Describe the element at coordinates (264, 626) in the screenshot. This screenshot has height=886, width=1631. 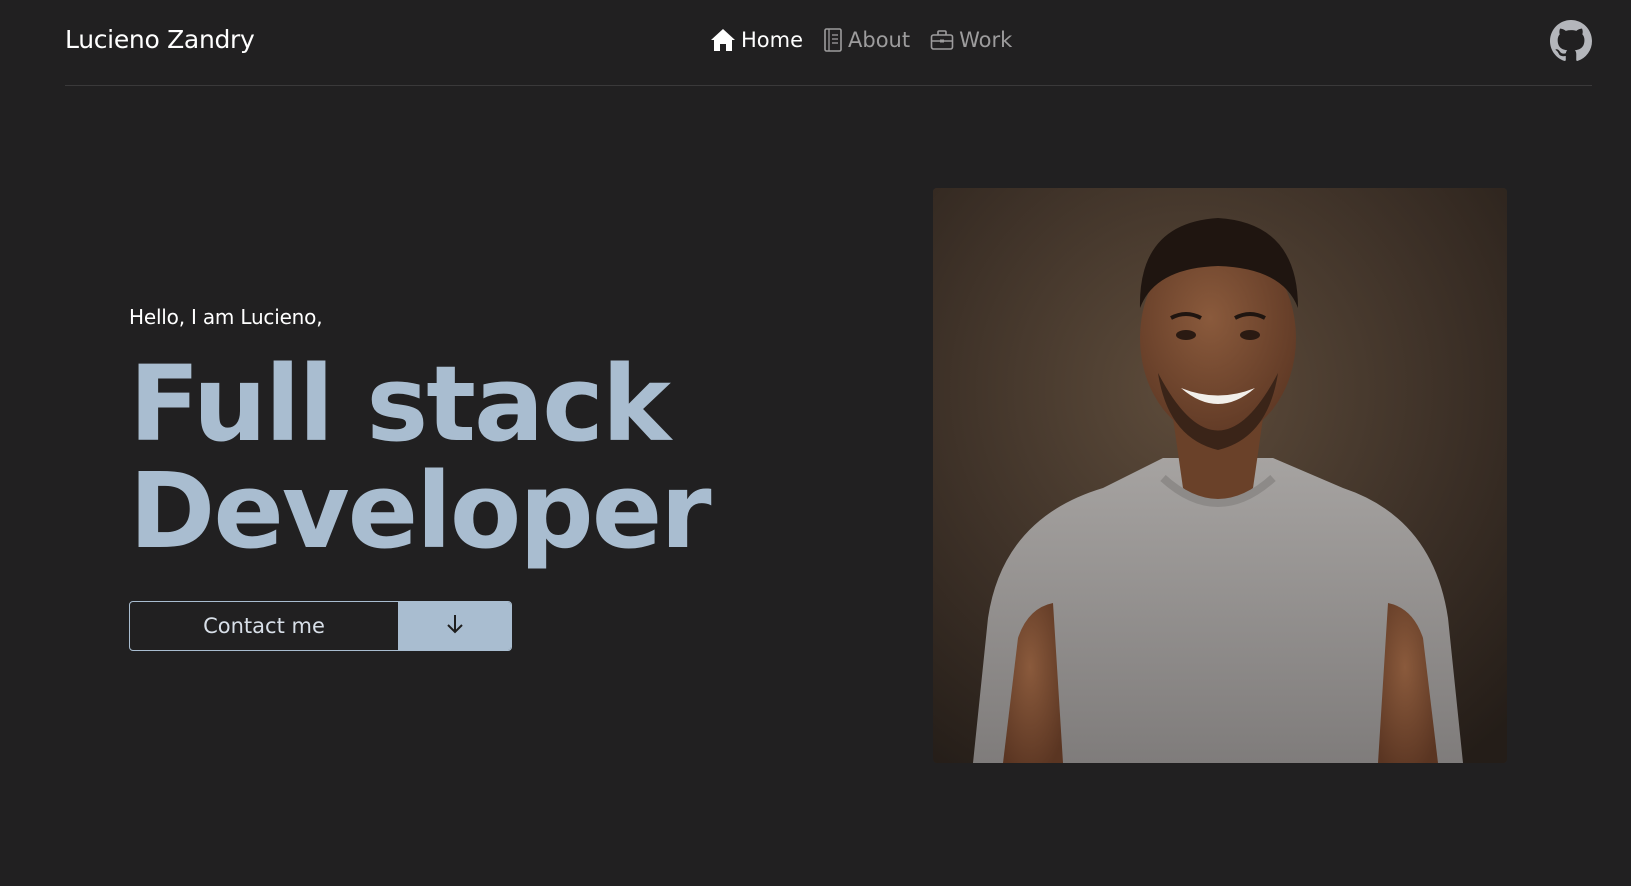
I see `contact-me-button: Contact me` at that location.